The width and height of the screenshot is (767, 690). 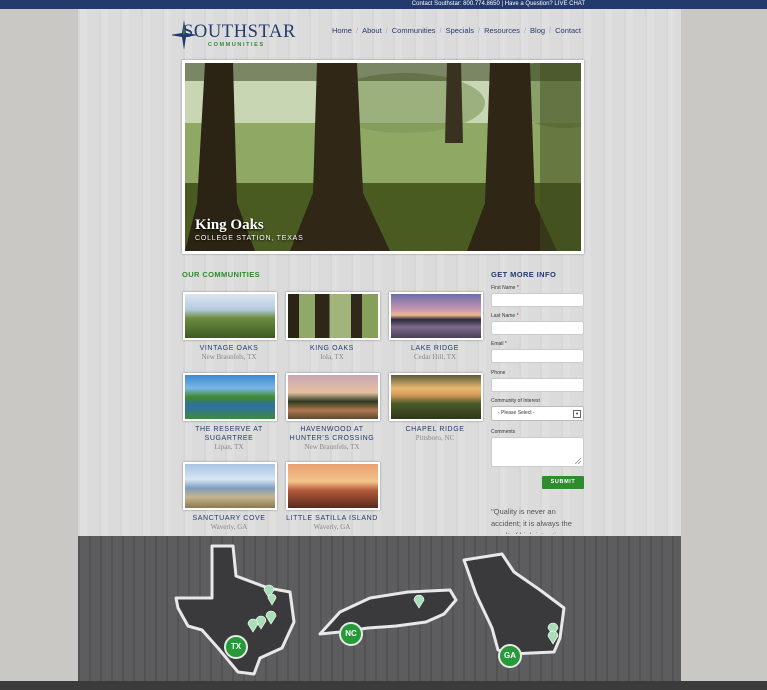 I want to click on community-card-reserve-at-sugartree: THE RESERVE AT SUGARTREE Lipan, TX, so click(x=230, y=412).